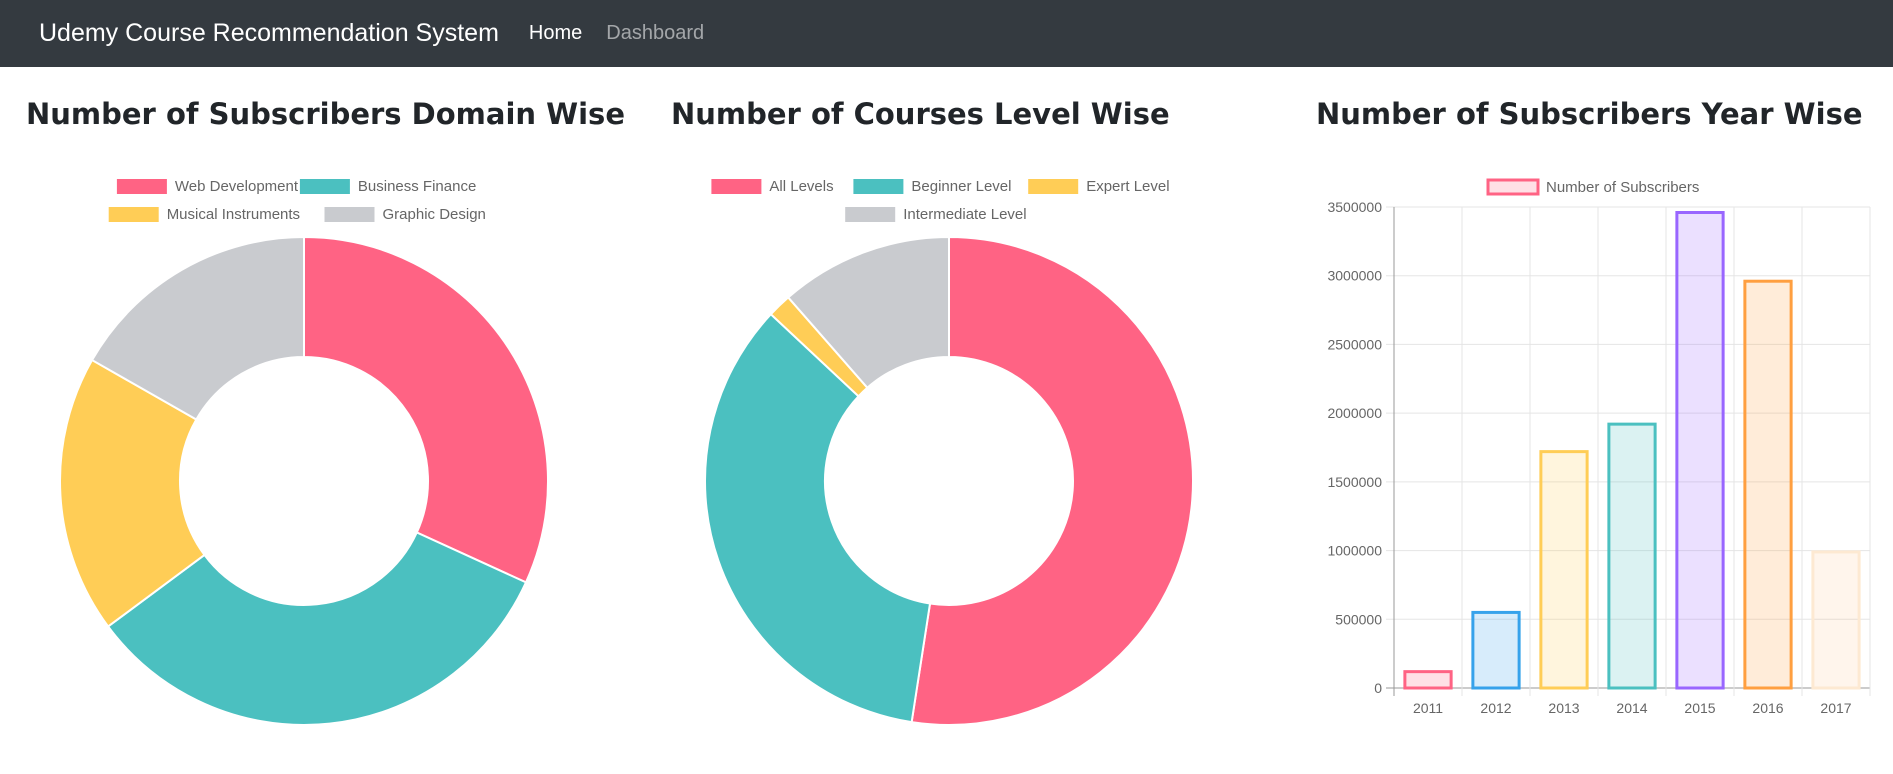  Describe the element at coordinates (1495, 708) in the screenshot. I see `x-tick-label: 2012` at that location.